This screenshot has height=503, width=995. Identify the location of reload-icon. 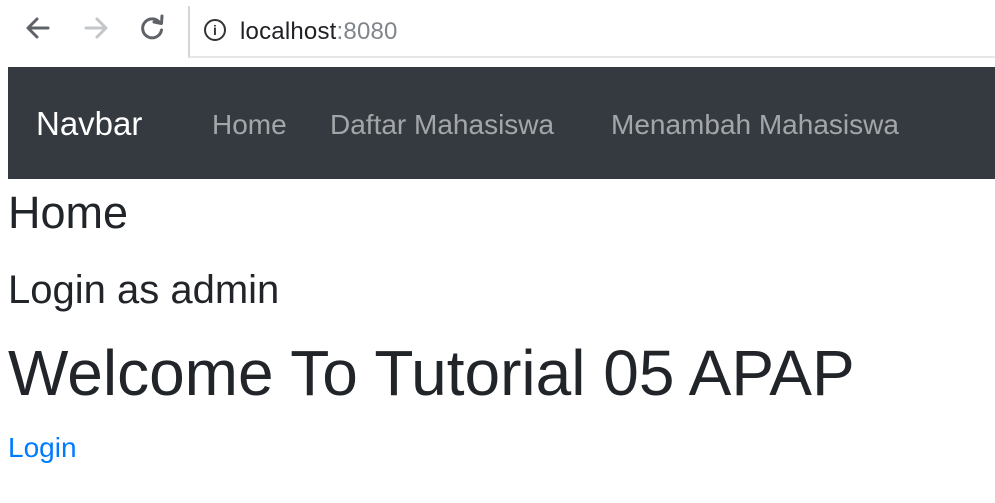
(152, 27).